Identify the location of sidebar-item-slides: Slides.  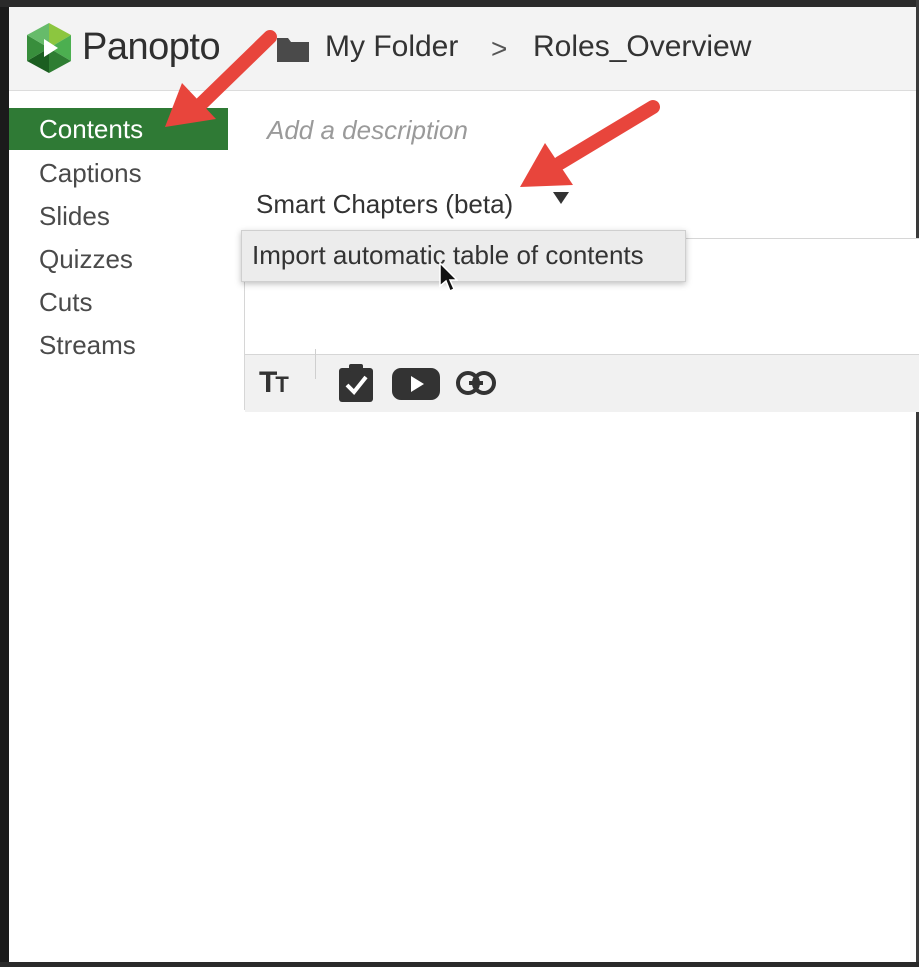
(118, 216).